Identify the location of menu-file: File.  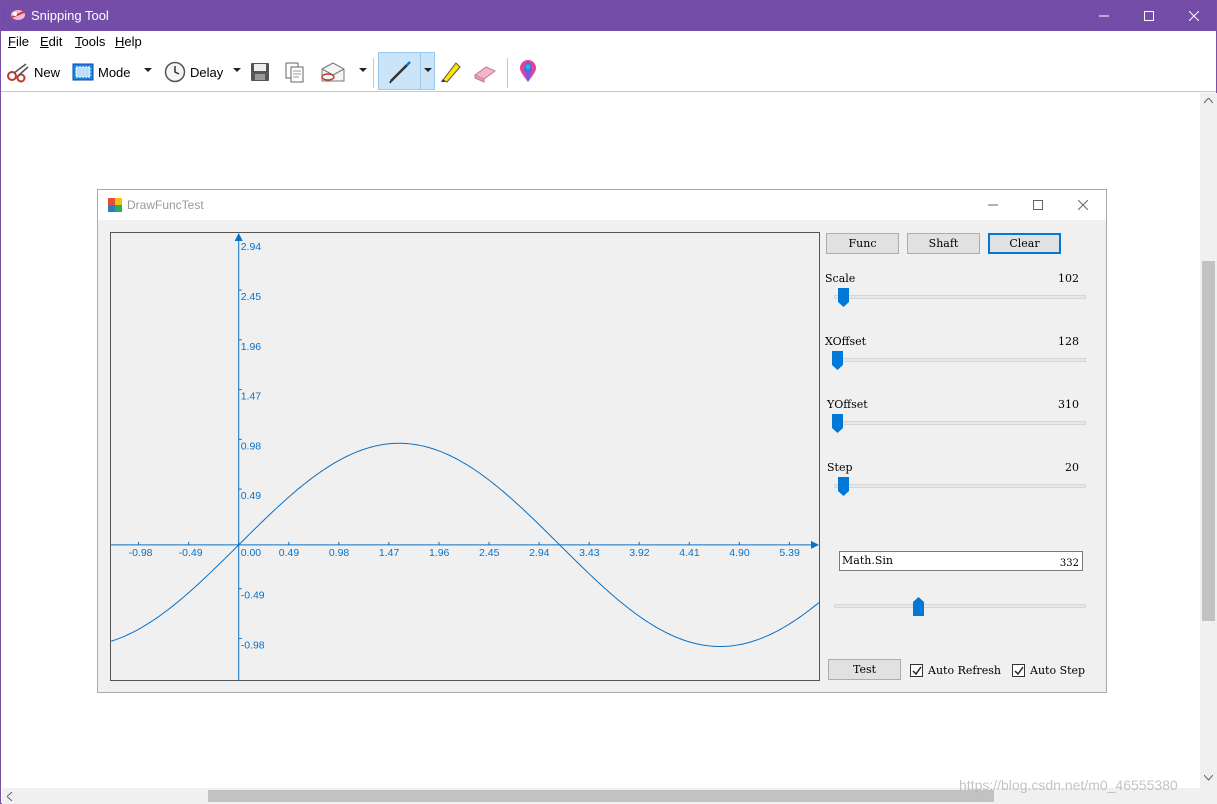
(18, 41).